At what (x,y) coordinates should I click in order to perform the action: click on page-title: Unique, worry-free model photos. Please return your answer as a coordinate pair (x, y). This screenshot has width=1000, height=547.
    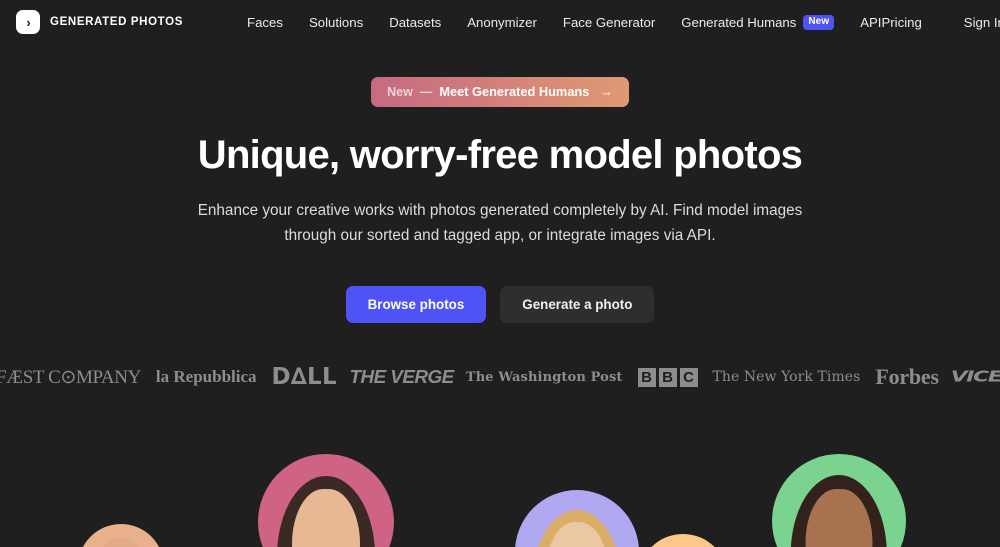
    Looking at the image, I should click on (500, 155).